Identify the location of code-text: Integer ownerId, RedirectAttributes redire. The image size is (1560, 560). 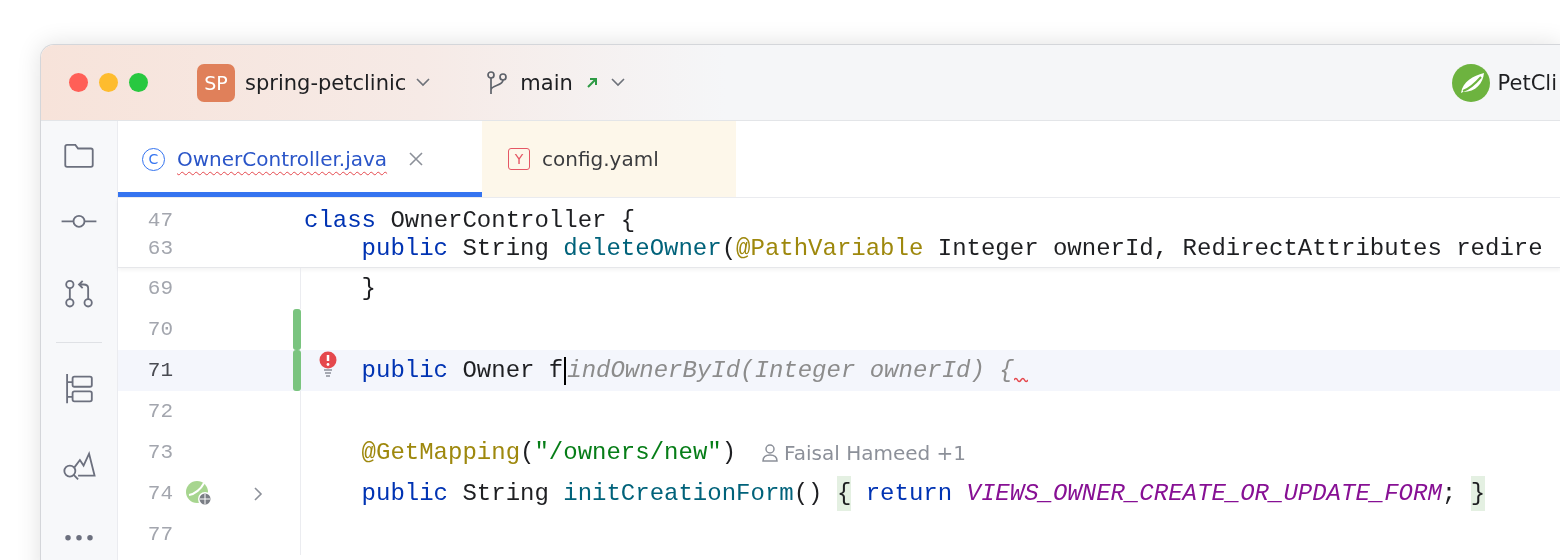
(1239, 248).